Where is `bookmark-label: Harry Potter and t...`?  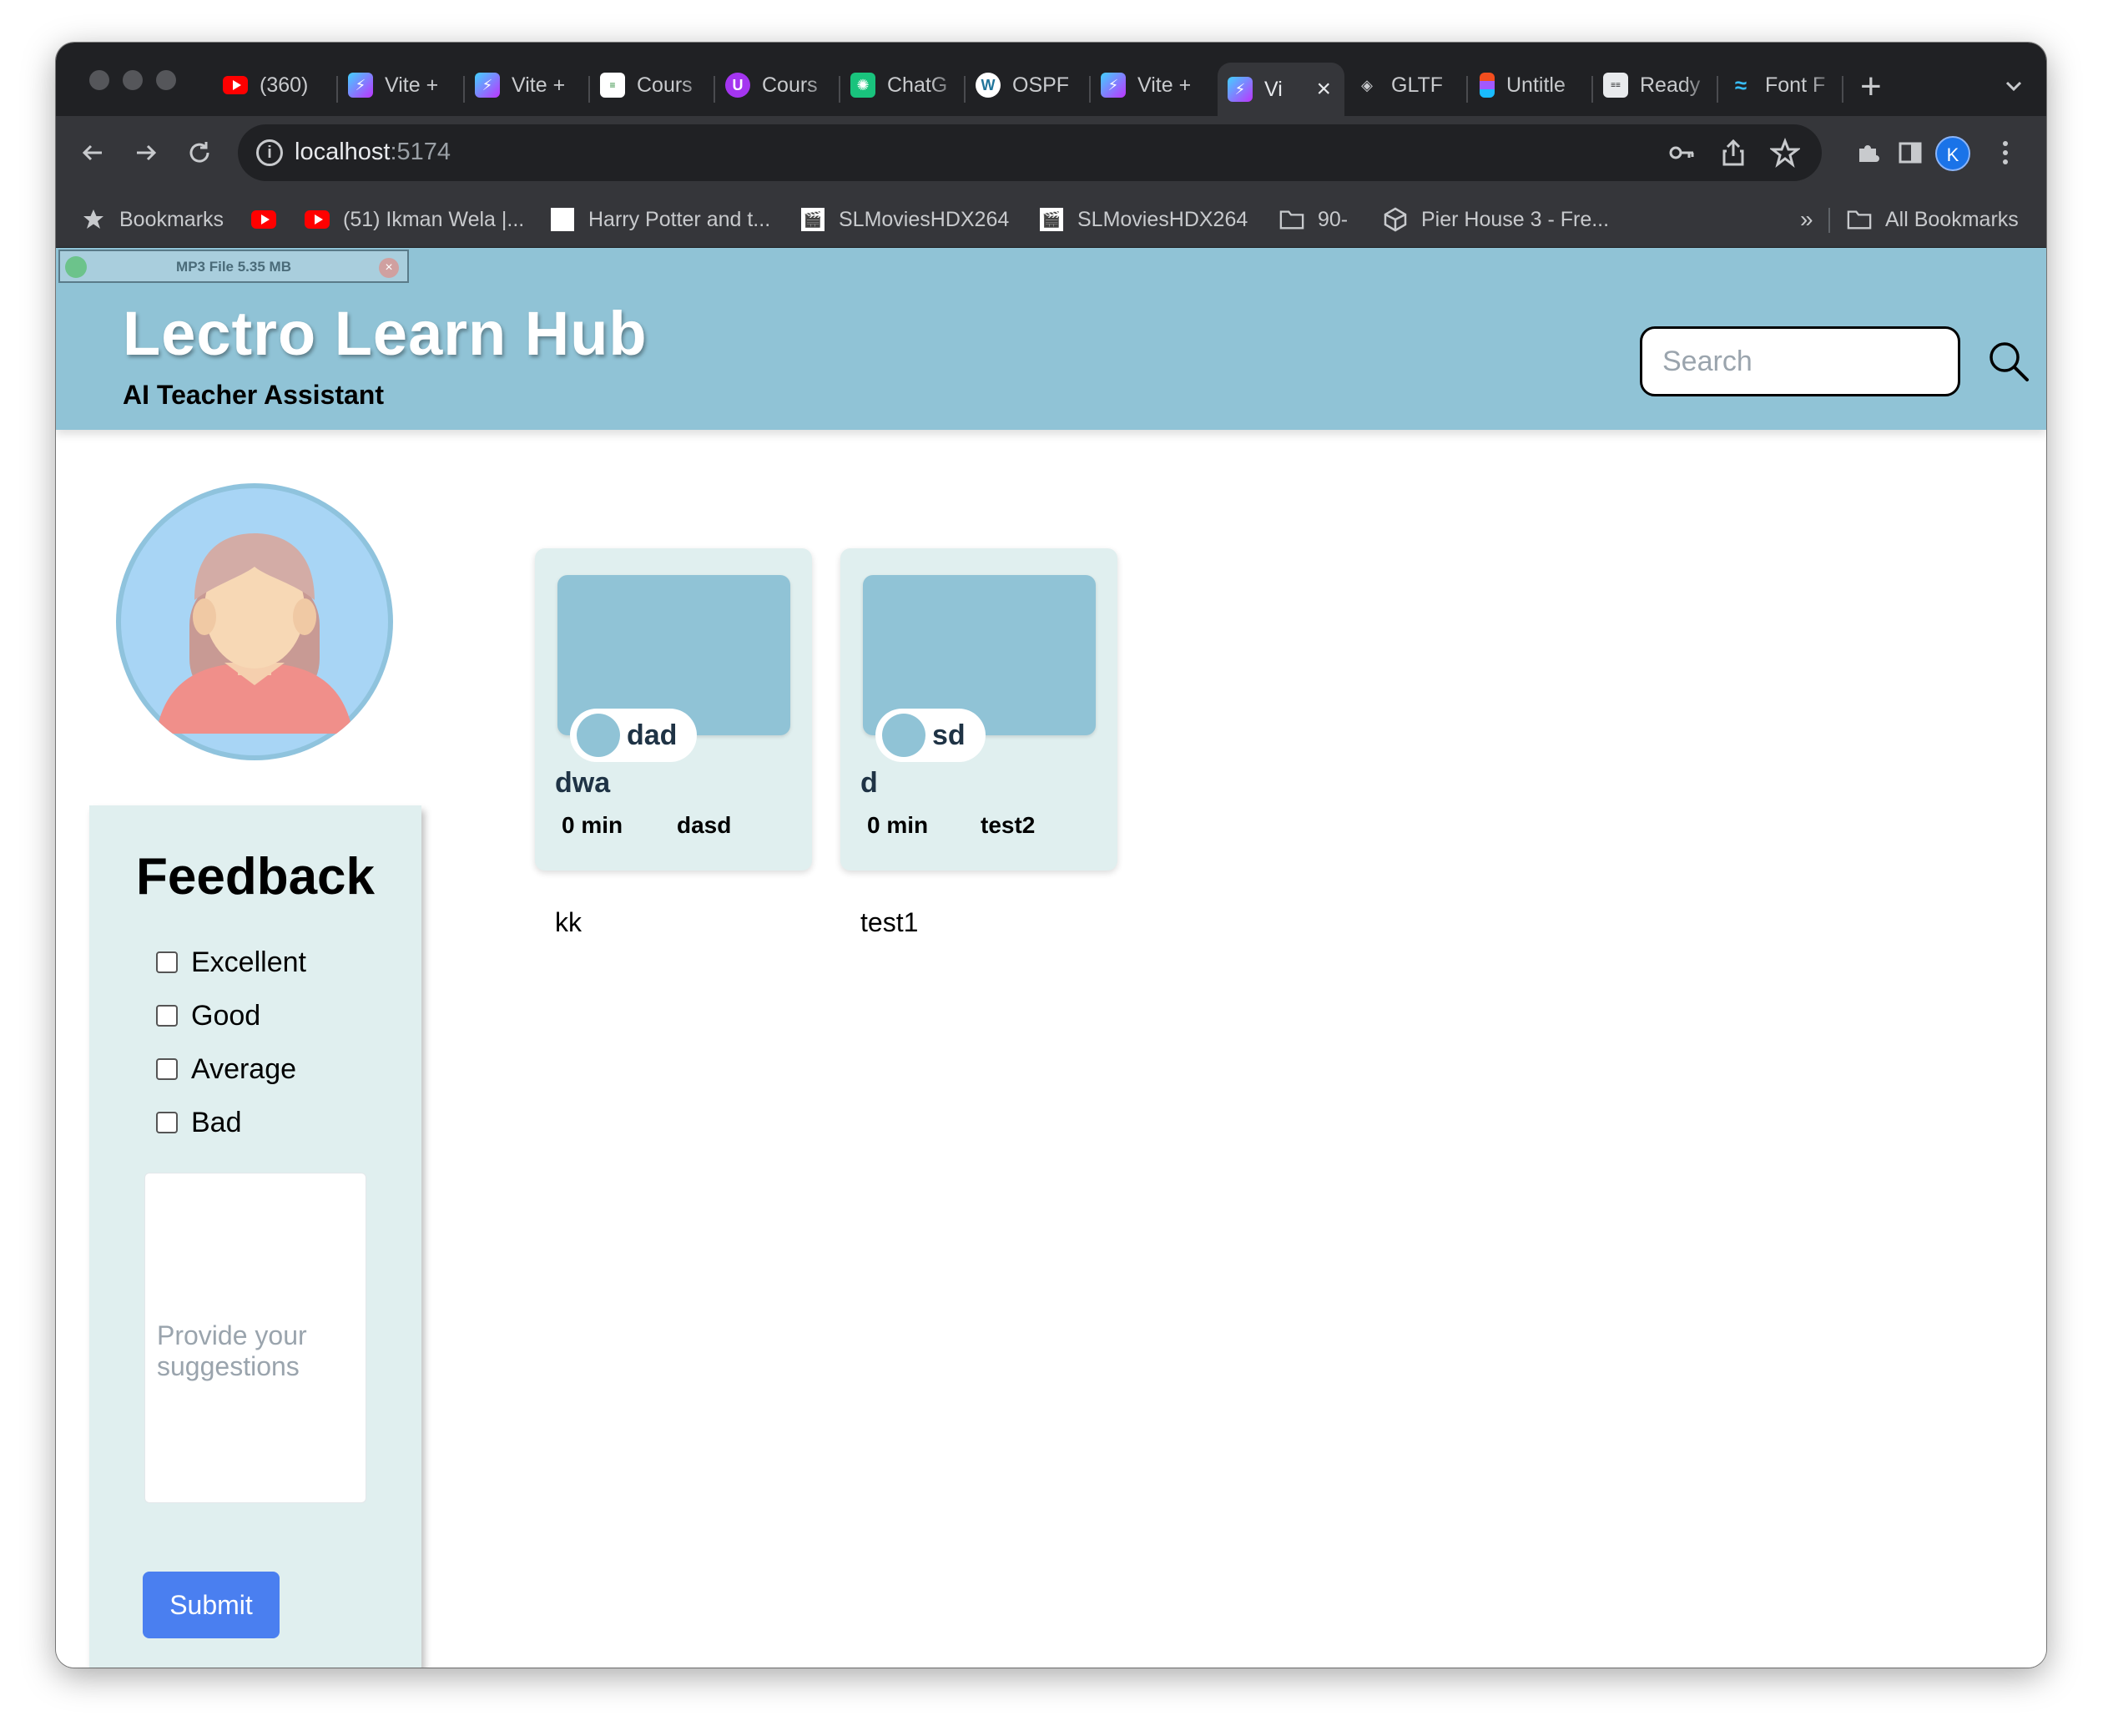
bookmark-label: Harry Potter and t... is located at coordinates (679, 219).